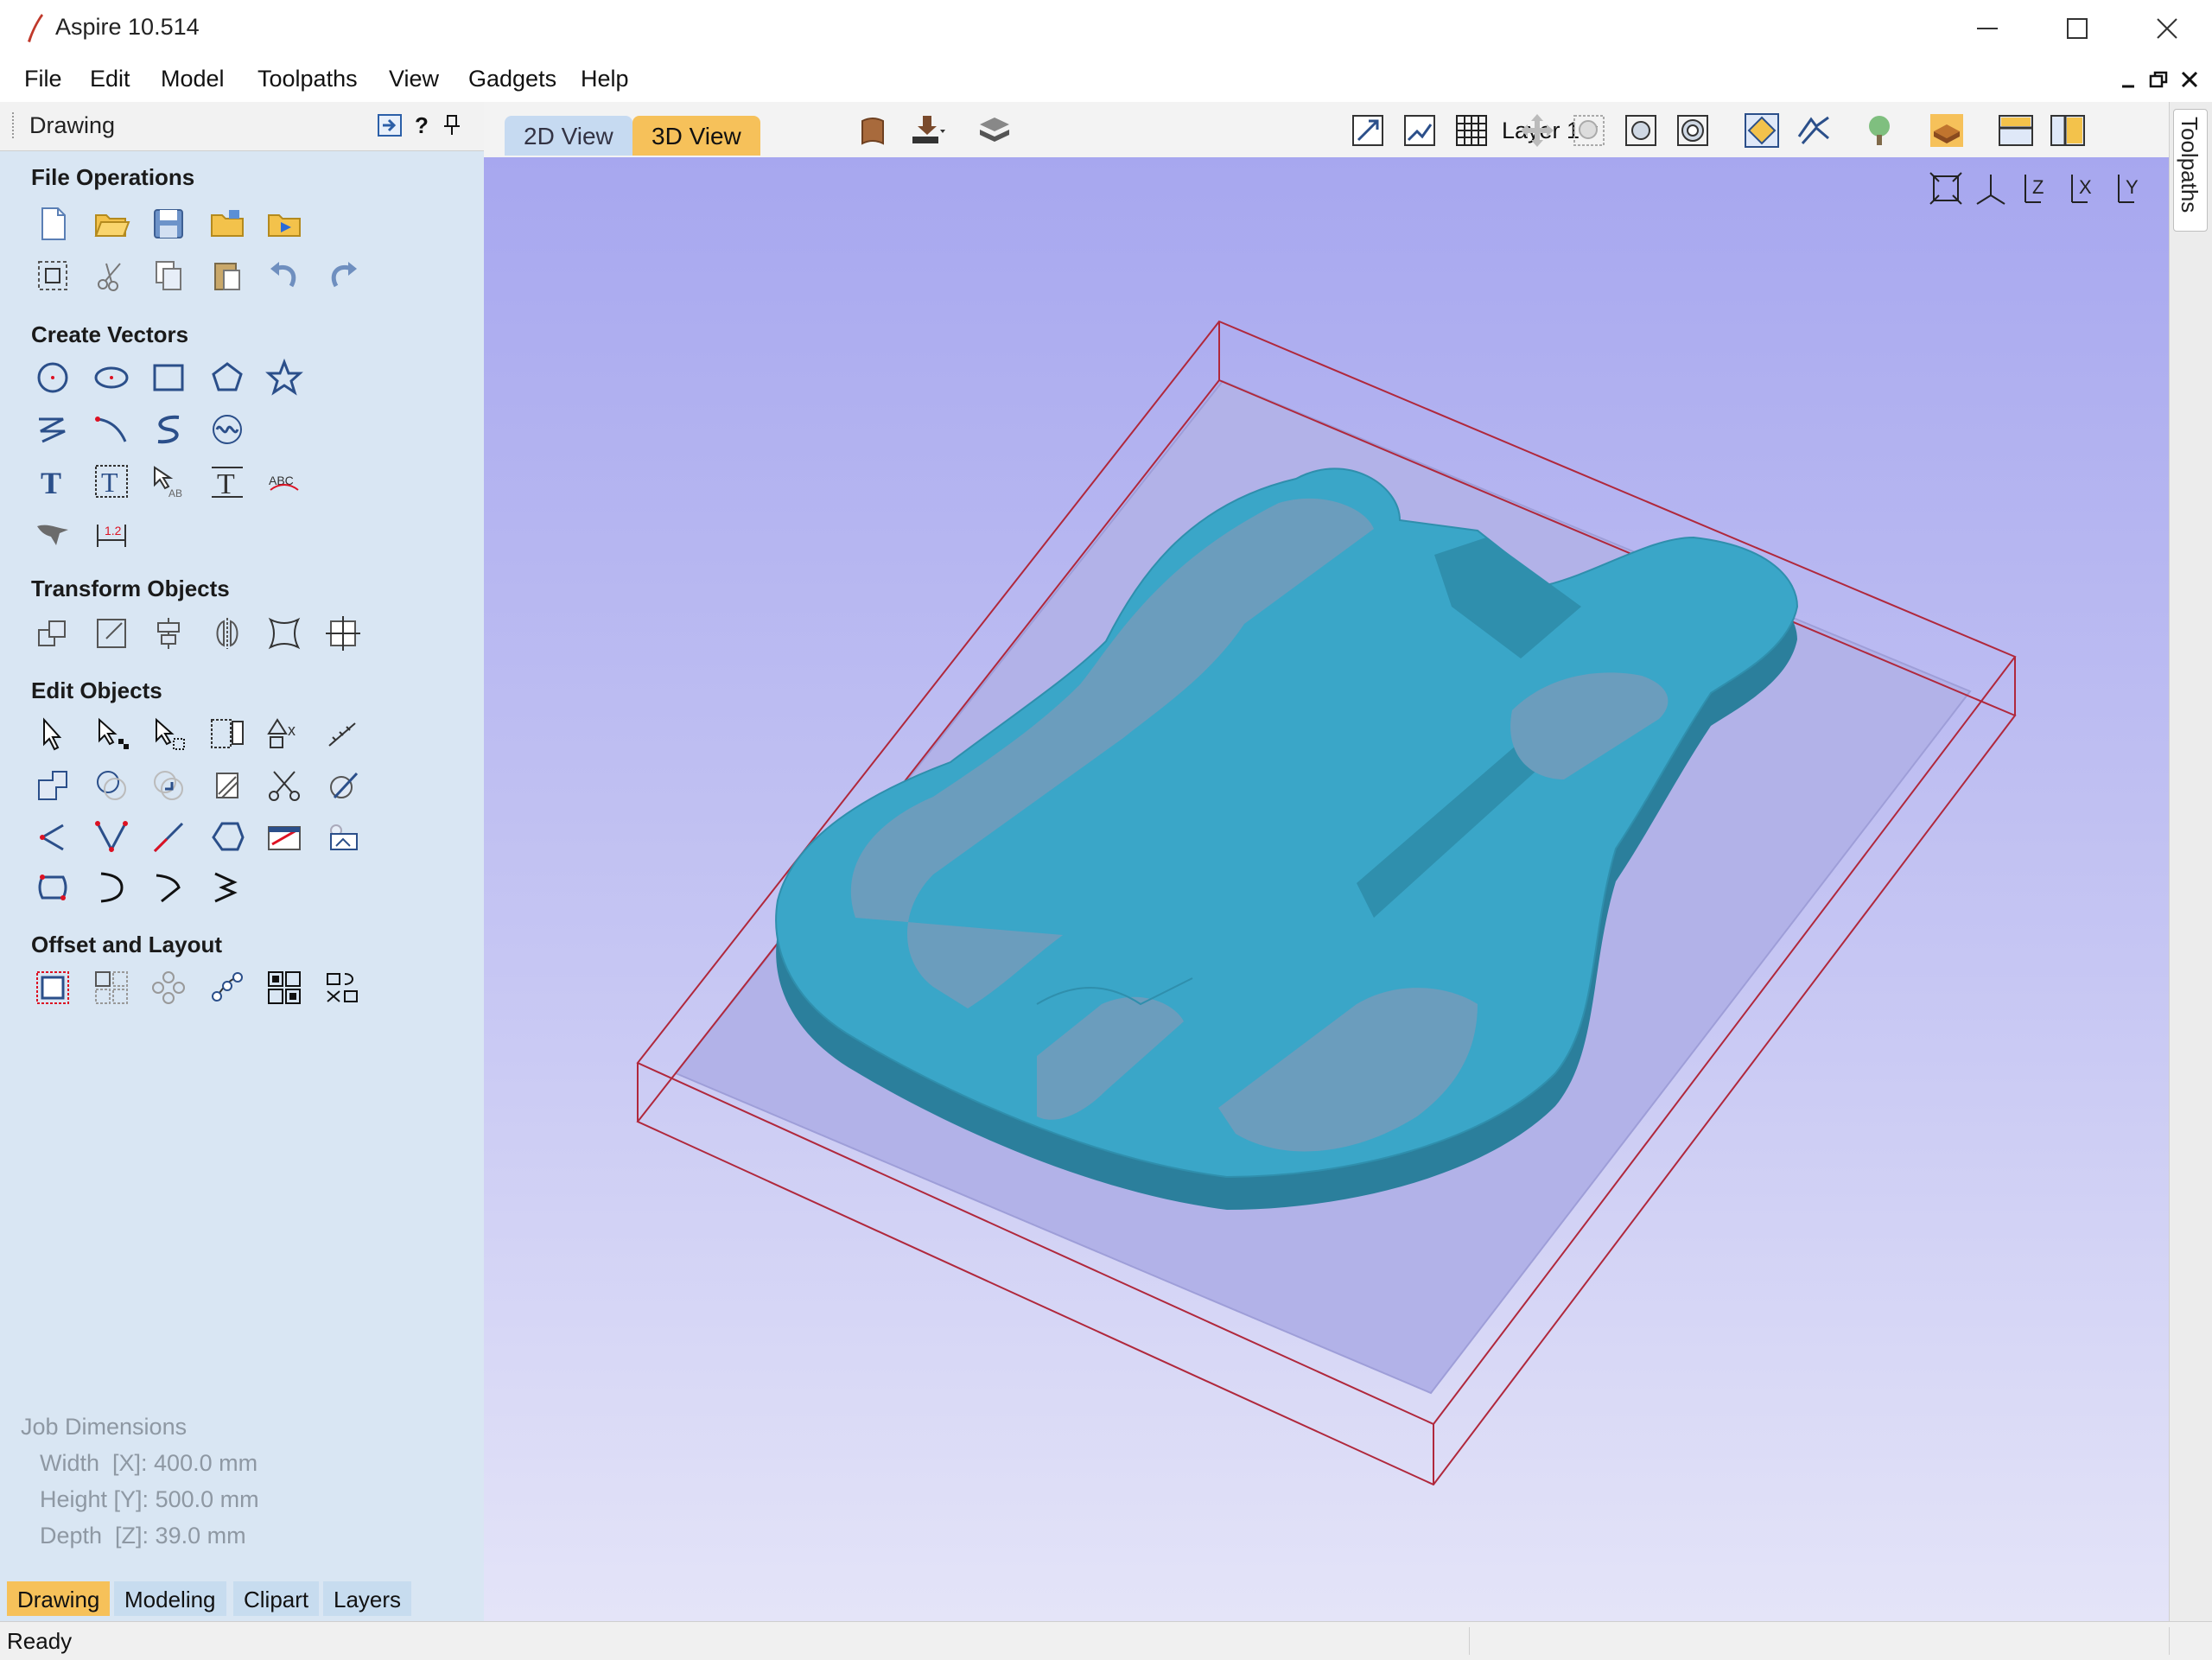 This screenshot has width=2212, height=1660. What do you see at coordinates (168, 733) in the screenshot?
I see `transform-mode-button` at bounding box center [168, 733].